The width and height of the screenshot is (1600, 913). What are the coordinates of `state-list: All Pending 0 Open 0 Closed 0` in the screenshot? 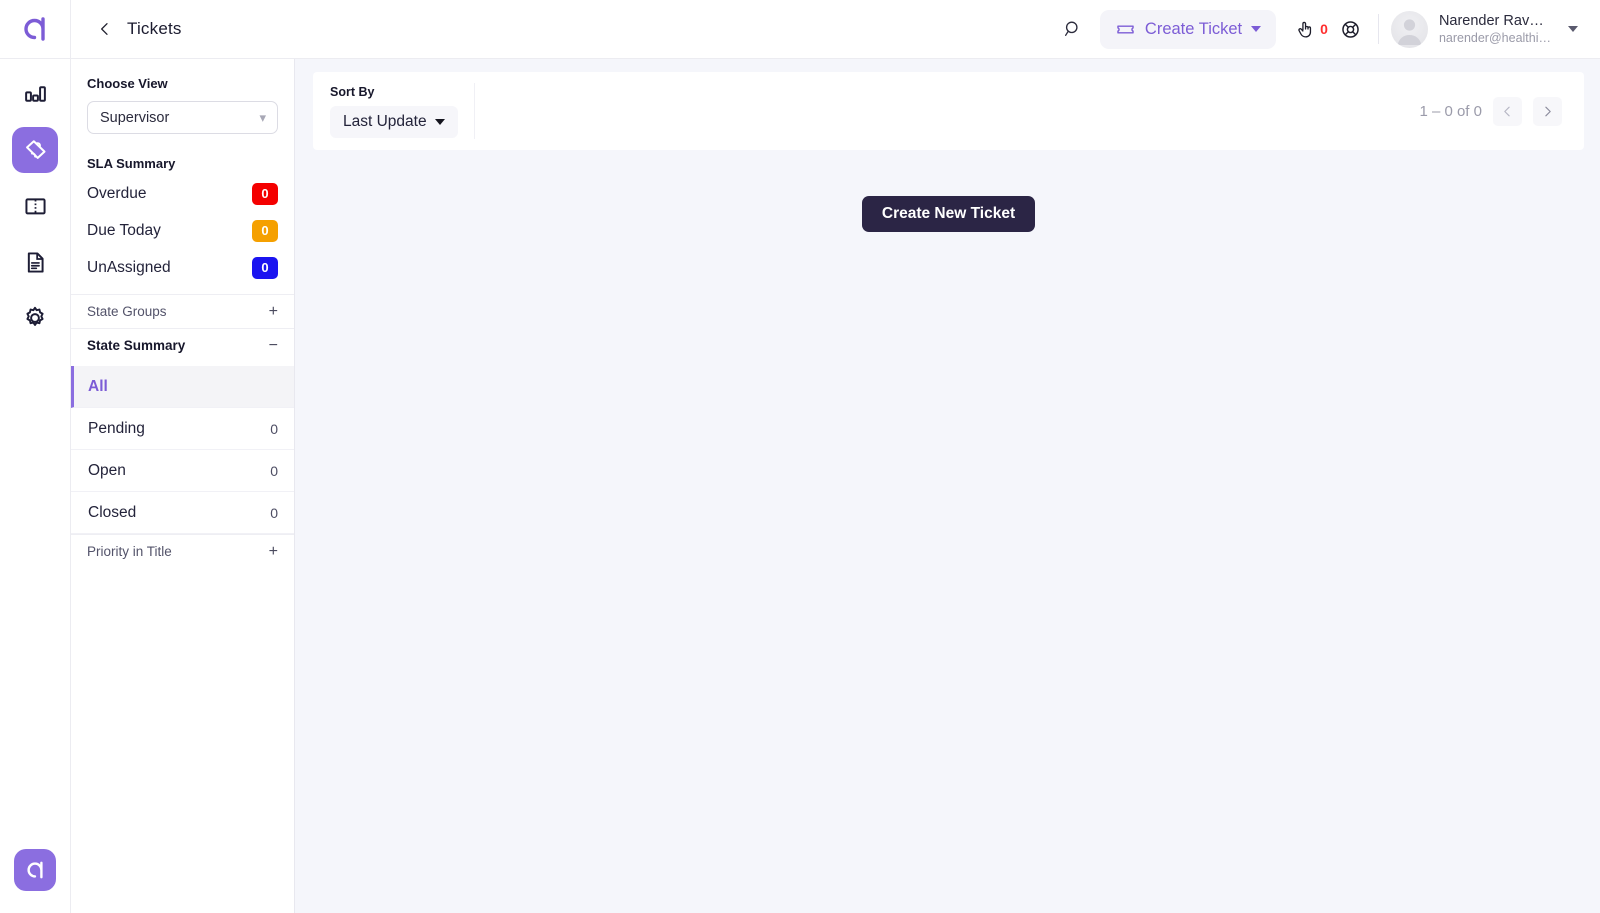 It's located at (182, 450).